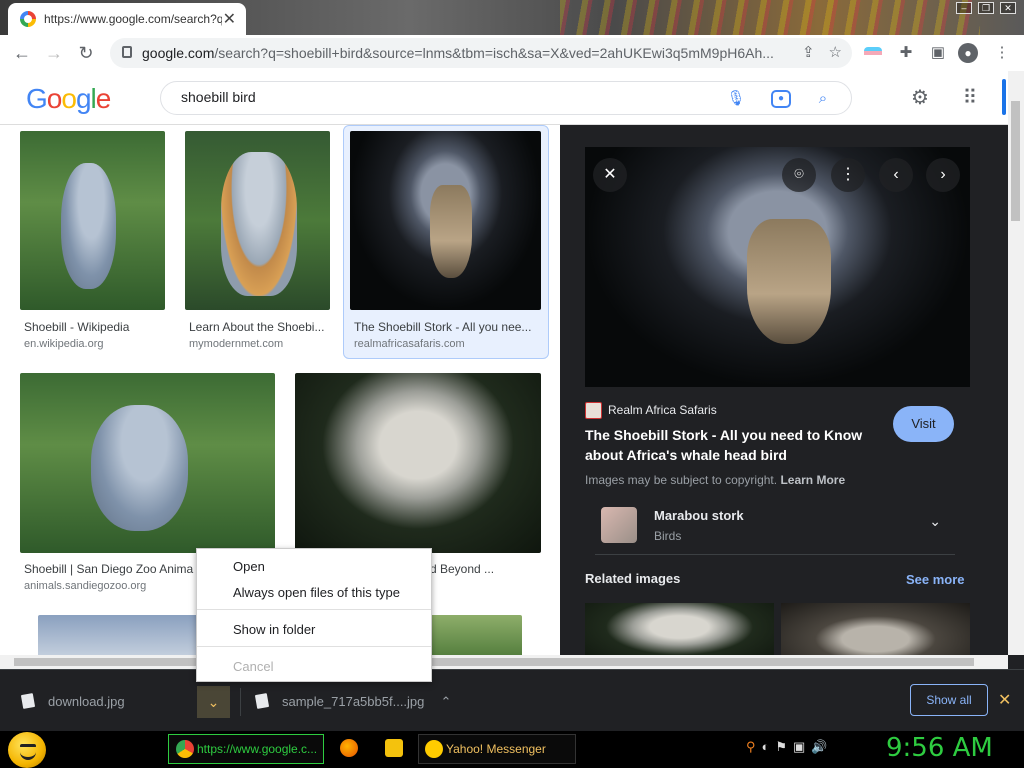 This screenshot has height=768, width=1024. What do you see at coordinates (819, 747) in the screenshot?
I see `volume-icon: 🔊` at bounding box center [819, 747].